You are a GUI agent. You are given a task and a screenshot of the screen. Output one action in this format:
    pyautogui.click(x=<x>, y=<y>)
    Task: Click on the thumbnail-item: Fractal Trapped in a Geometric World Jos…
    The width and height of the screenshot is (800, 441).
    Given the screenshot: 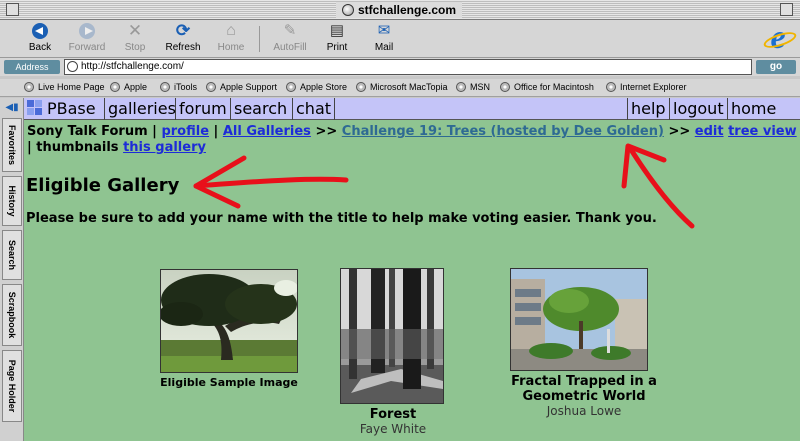 What is the action you would take?
    pyautogui.click(x=584, y=343)
    